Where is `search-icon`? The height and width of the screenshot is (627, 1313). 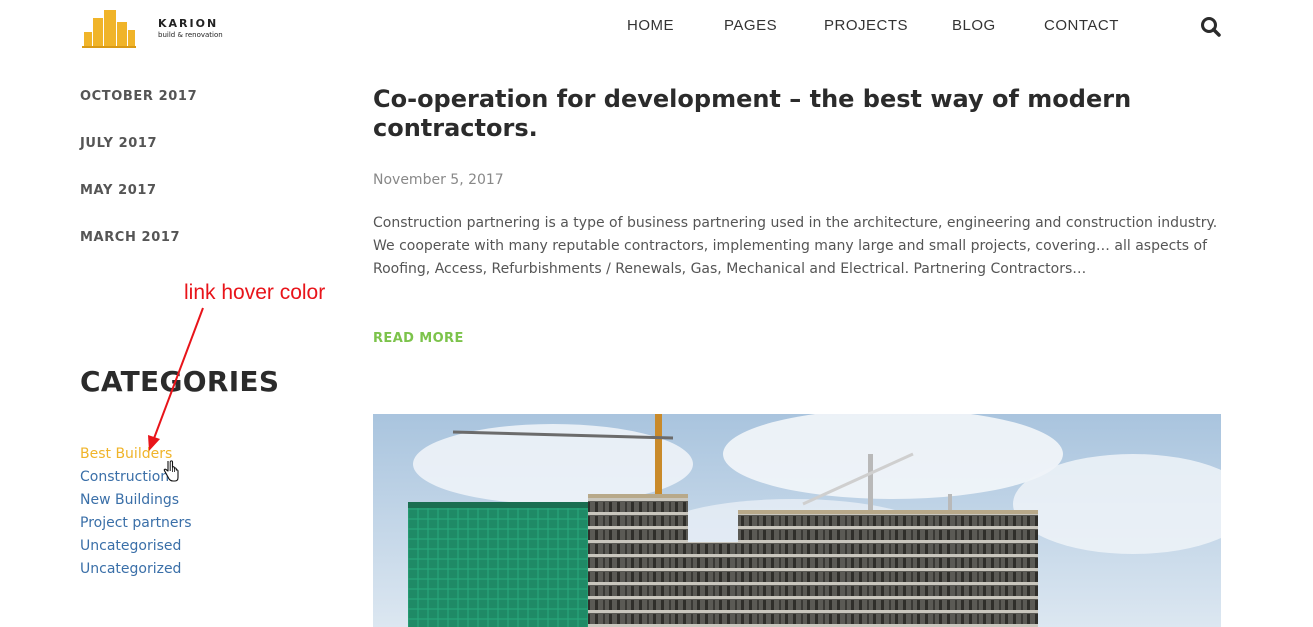
search-icon is located at coordinates (1211, 27).